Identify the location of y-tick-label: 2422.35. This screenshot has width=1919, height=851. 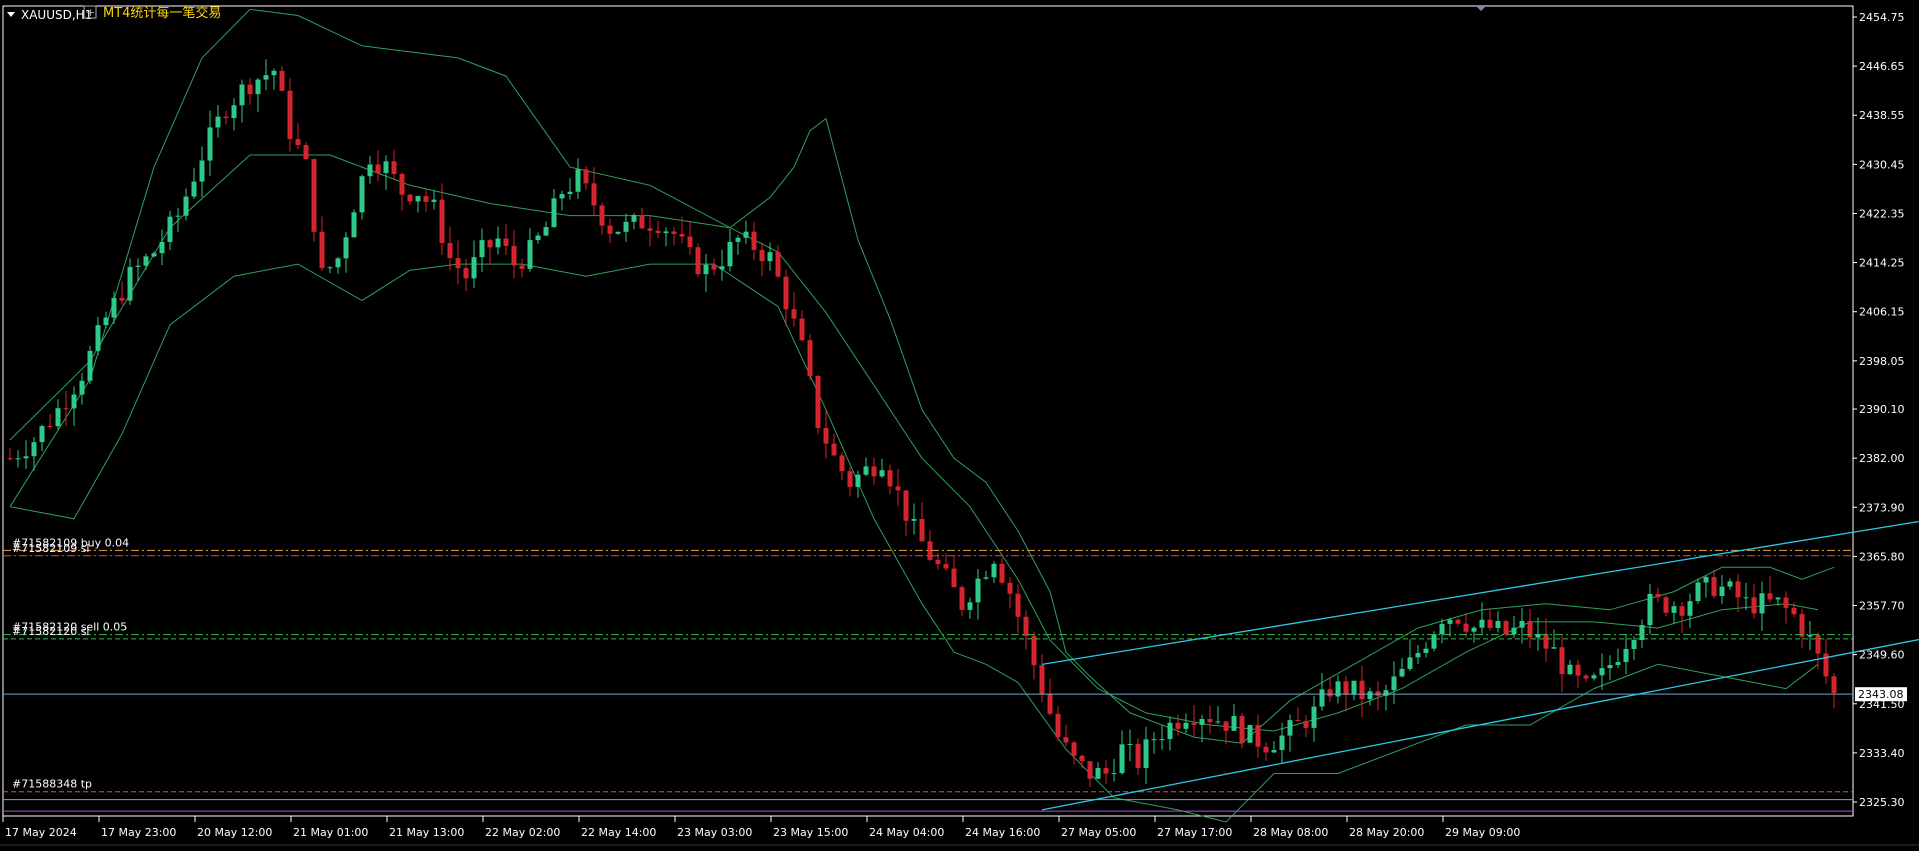
(1882, 213).